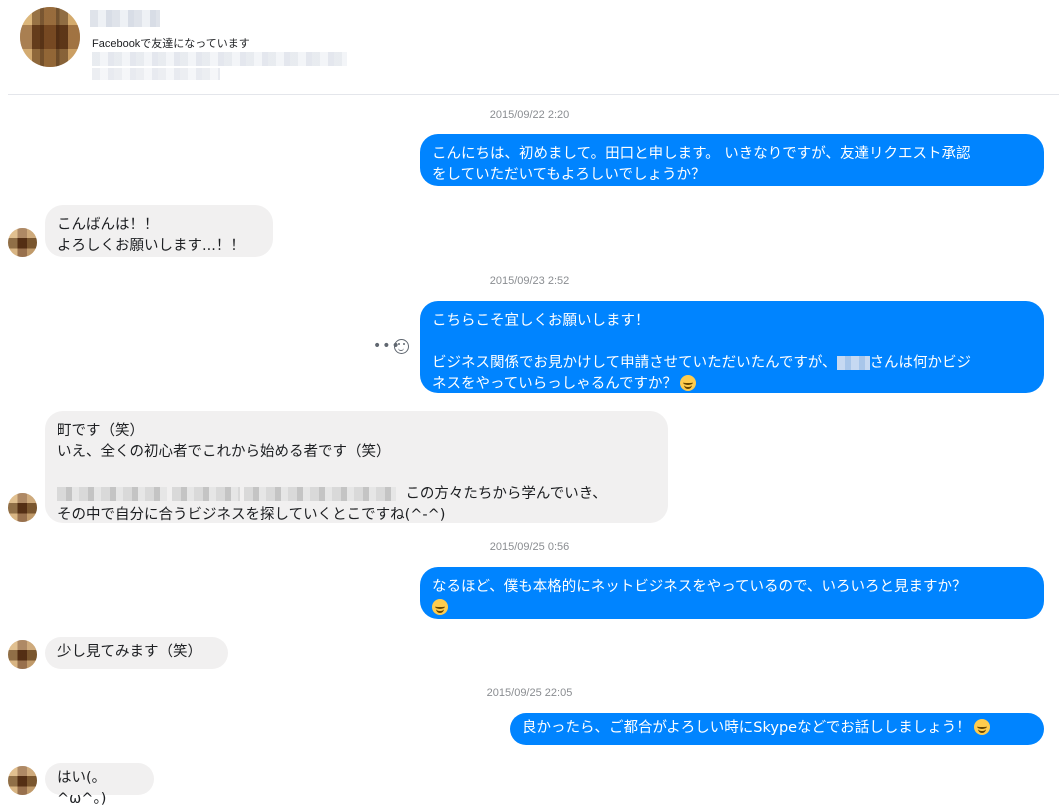 The height and width of the screenshot is (810, 1059). Describe the element at coordinates (533, 94) in the screenshot. I see `header-divider` at that location.